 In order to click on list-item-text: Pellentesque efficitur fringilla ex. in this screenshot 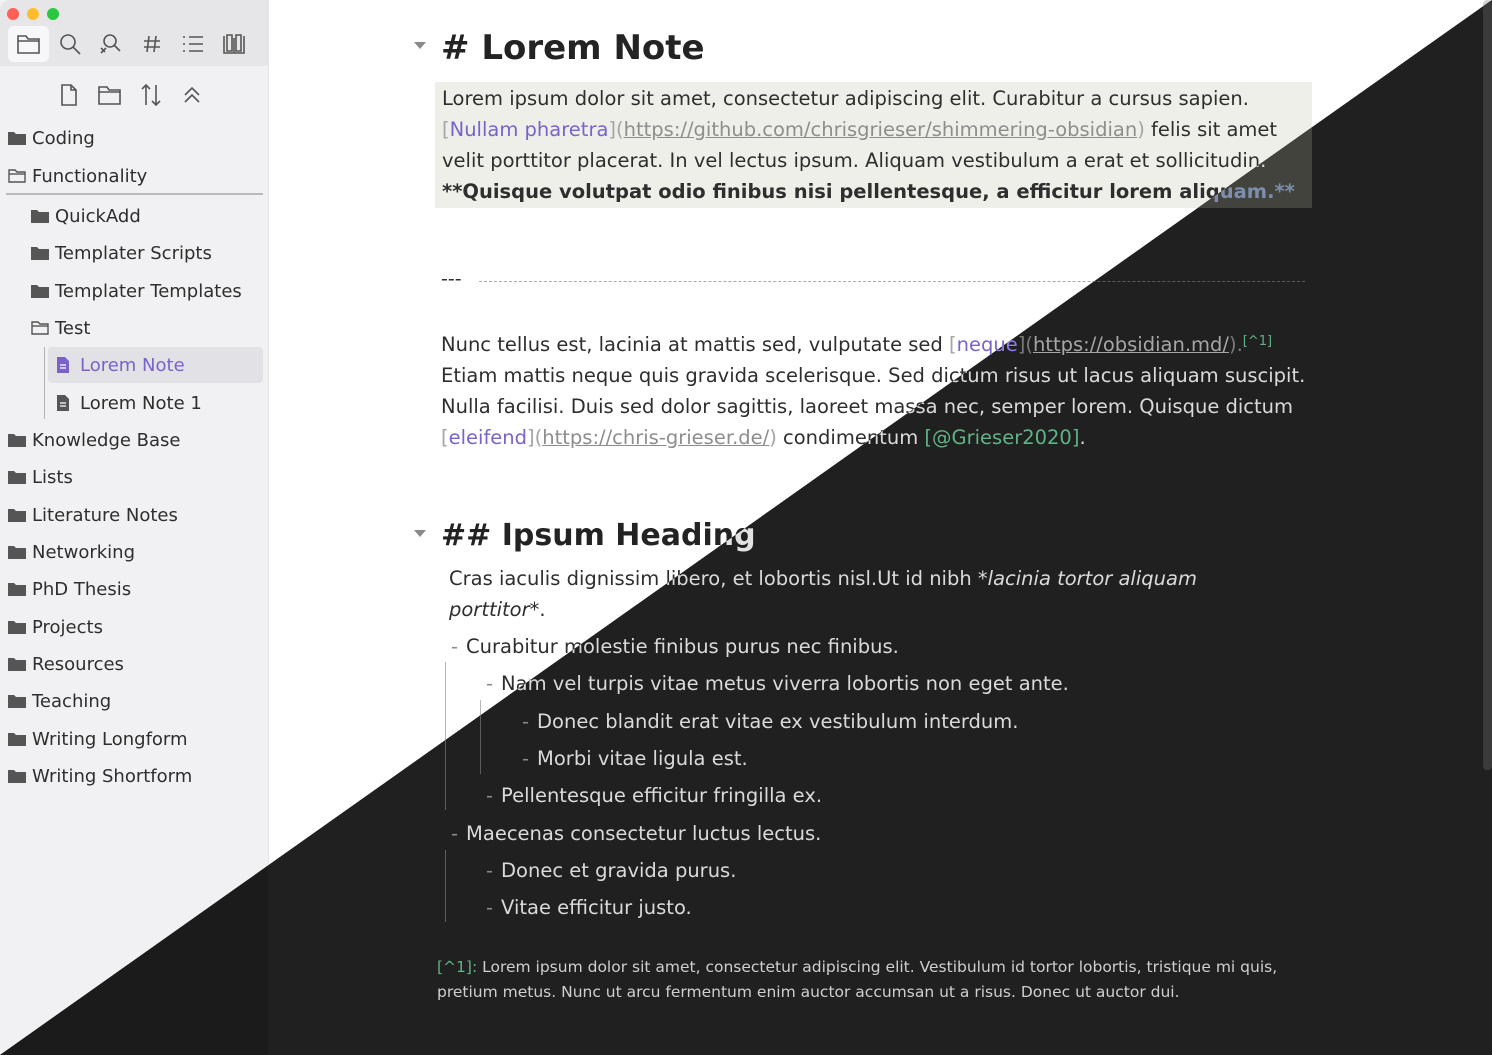, I will do `click(662, 795)`.